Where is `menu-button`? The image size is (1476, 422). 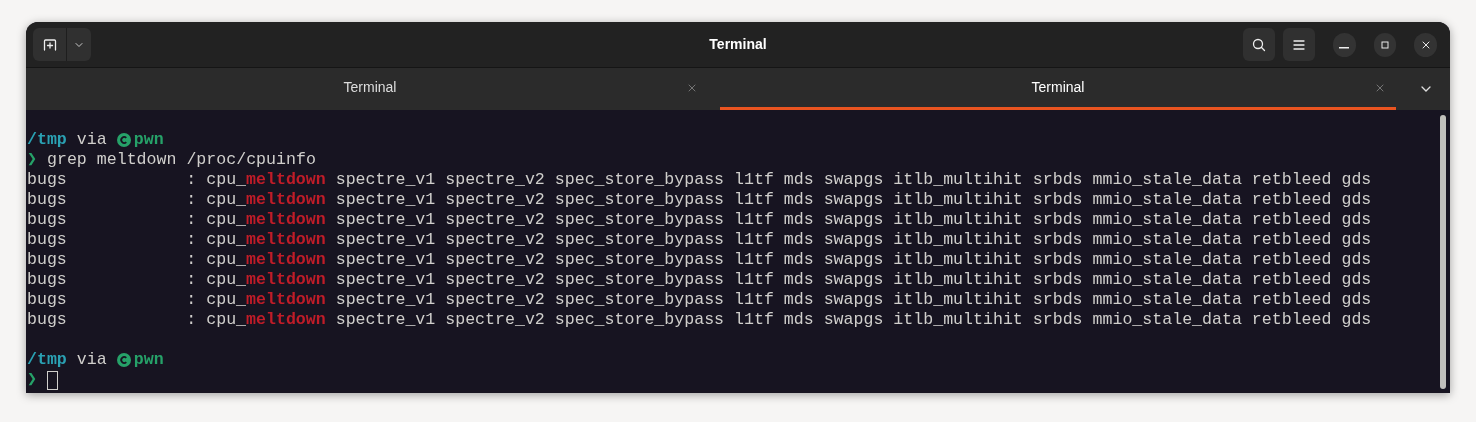 menu-button is located at coordinates (1299, 44).